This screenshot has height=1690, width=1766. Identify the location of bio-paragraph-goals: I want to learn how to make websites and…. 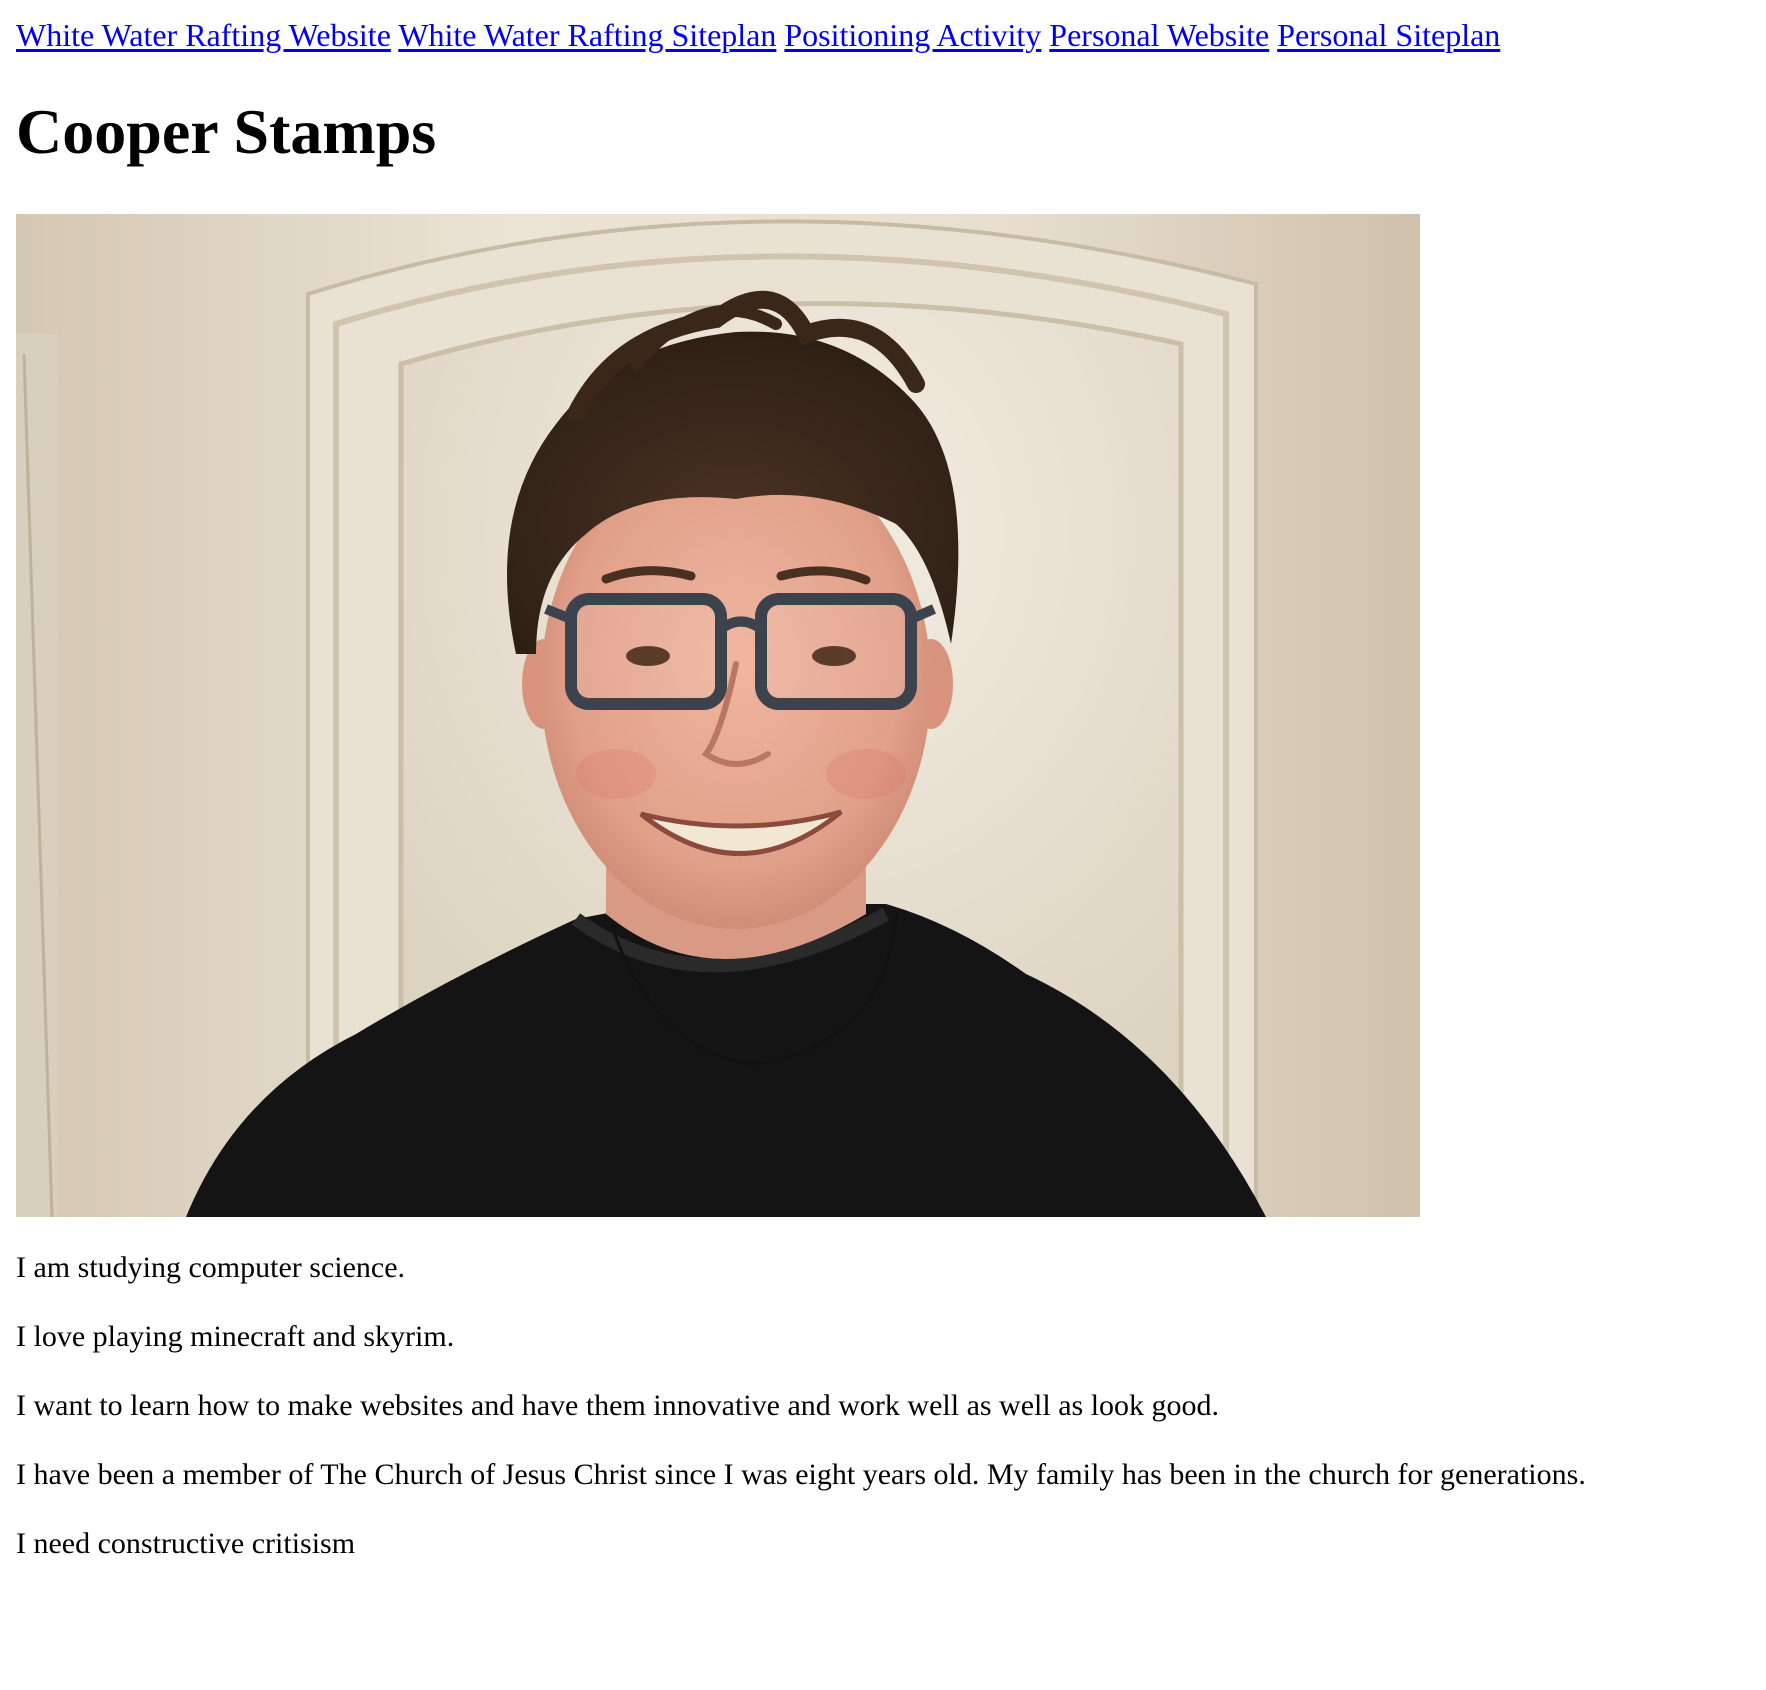
(618, 1405).